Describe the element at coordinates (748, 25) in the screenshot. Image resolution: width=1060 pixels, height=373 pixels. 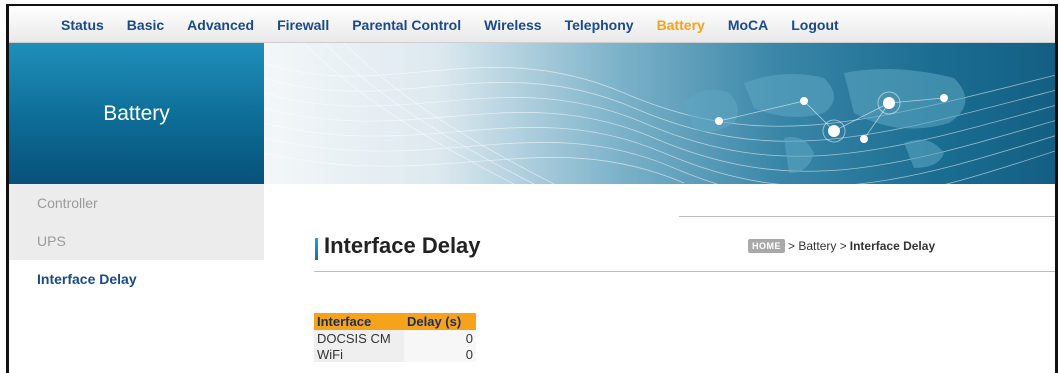
I see `nav-moca: MoCA` at that location.